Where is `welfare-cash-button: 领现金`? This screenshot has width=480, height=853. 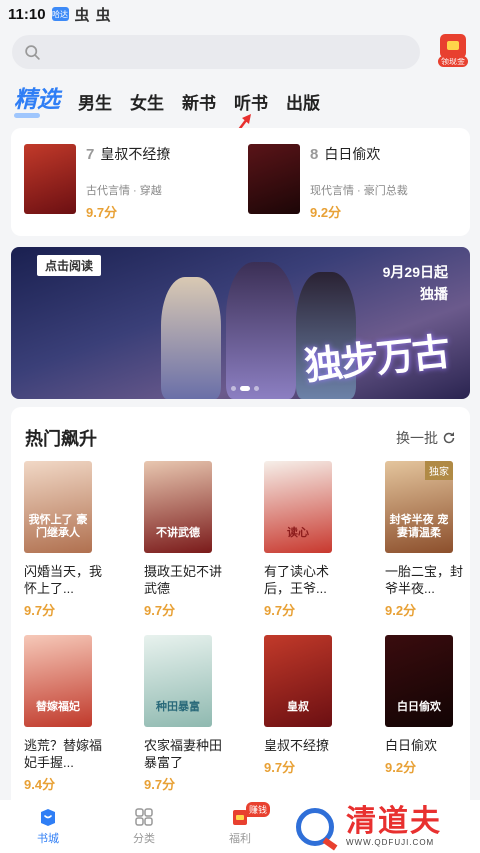 welfare-cash-button: 领现金 is located at coordinates (453, 53).